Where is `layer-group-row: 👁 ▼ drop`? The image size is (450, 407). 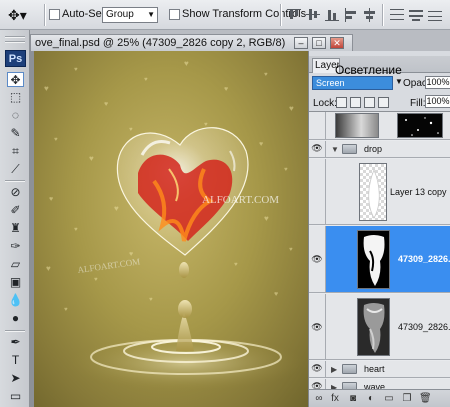 layer-group-row: 👁 ▼ drop is located at coordinates (379, 149).